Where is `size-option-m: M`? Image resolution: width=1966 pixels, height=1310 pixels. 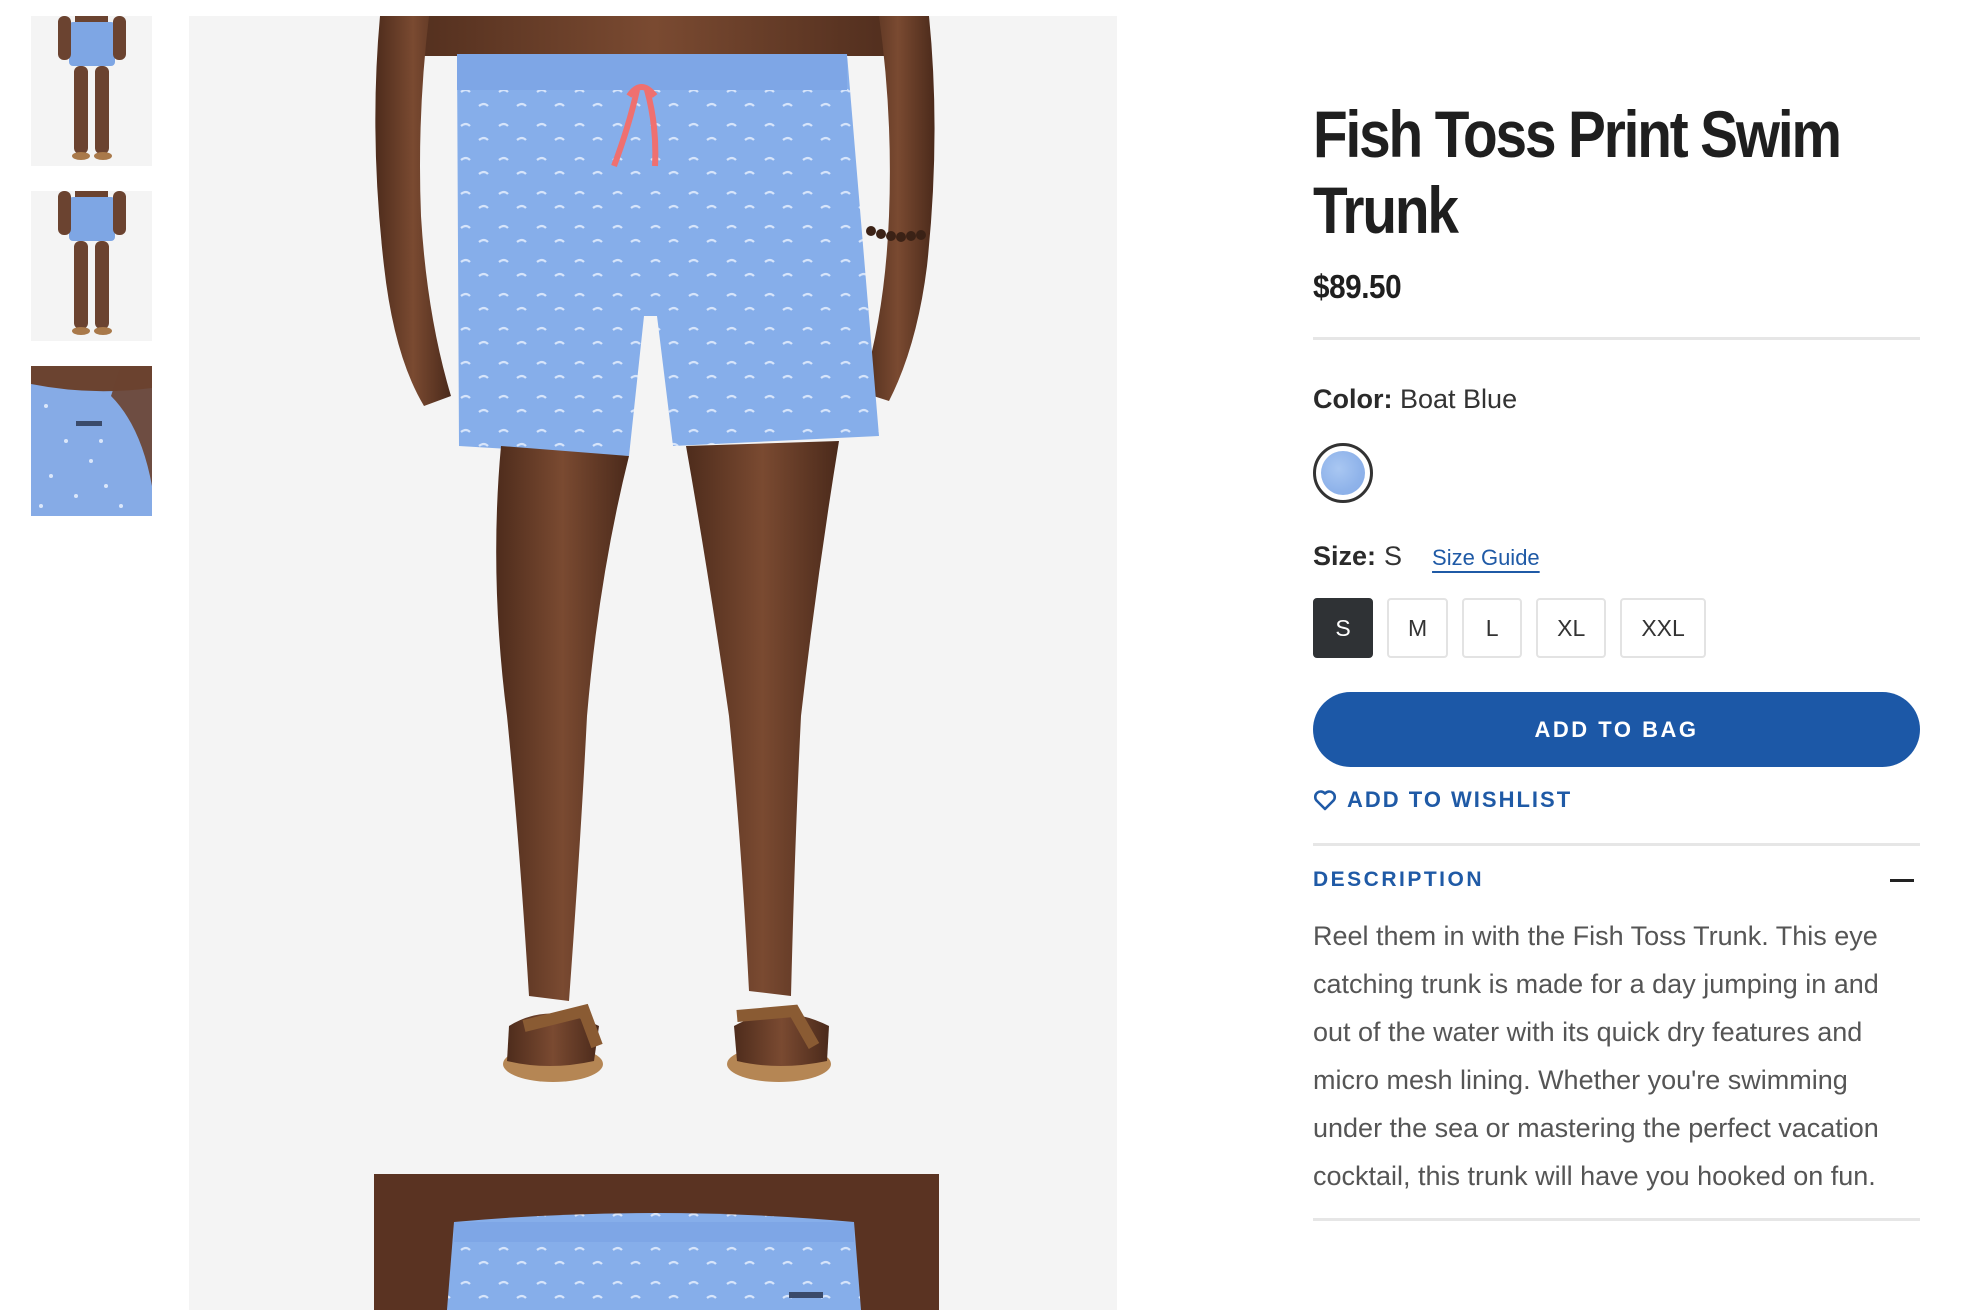 size-option-m: M is located at coordinates (1418, 628).